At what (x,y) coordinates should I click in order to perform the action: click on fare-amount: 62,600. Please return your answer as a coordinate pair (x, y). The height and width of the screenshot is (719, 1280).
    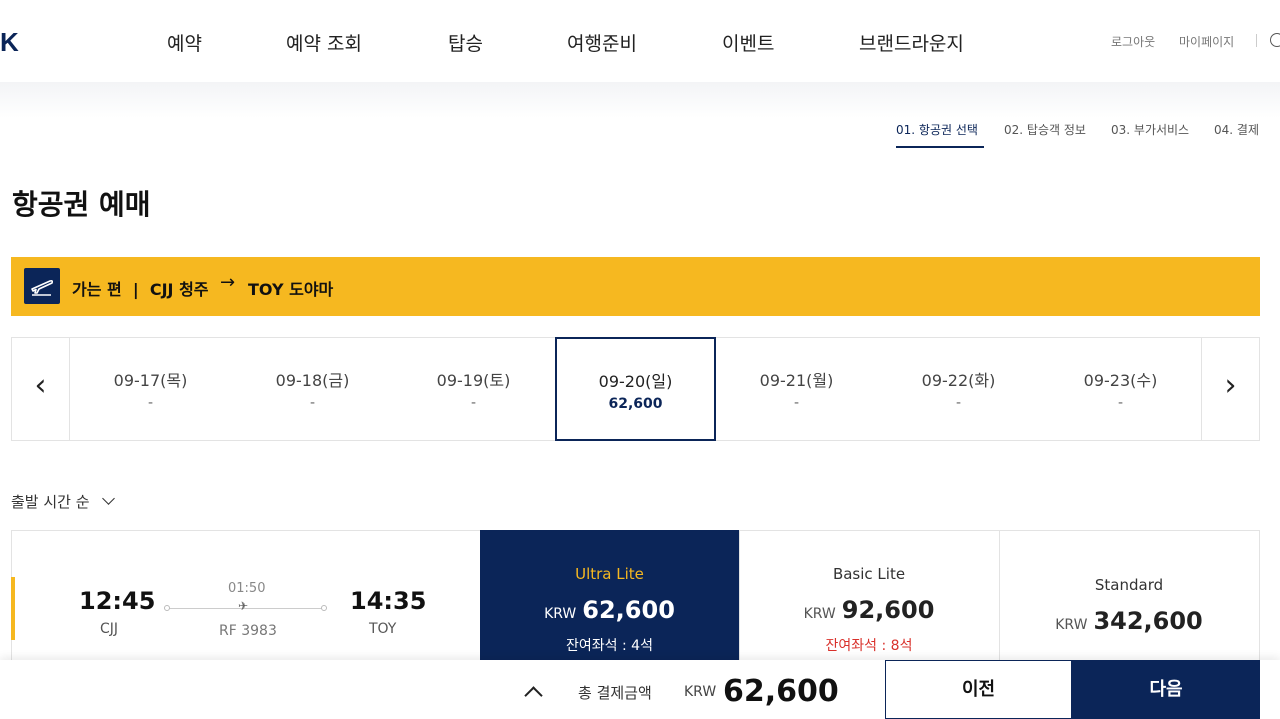
    Looking at the image, I should click on (628, 610).